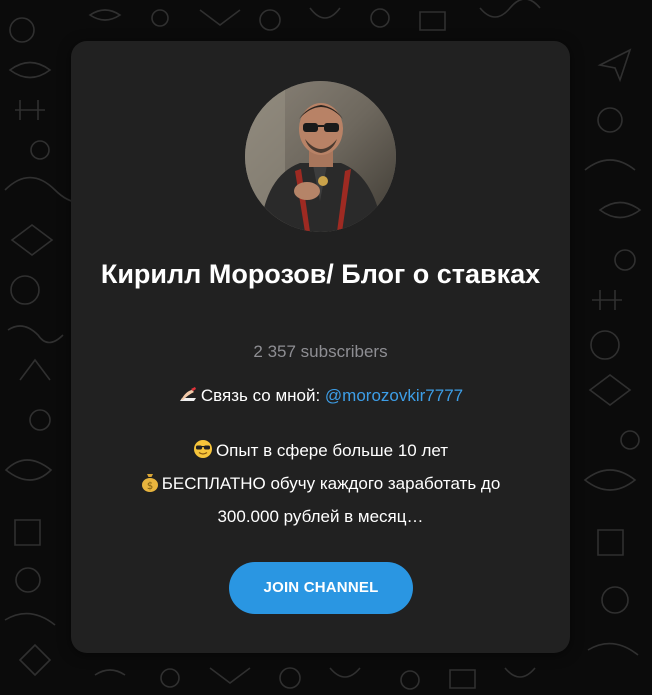 The image size is (652, 695). I want to click on channel-avatar, so click(320, 156).